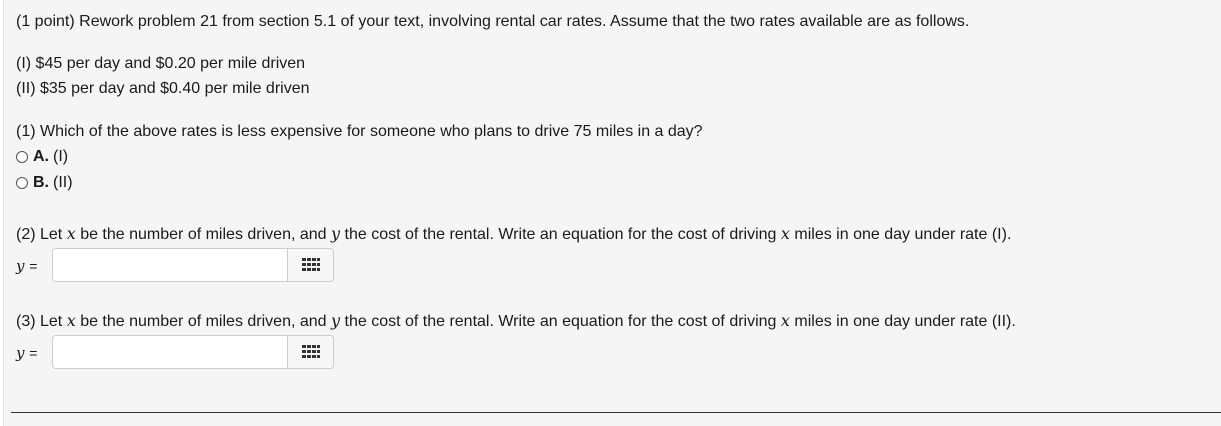 The height and width of the screenshot is (426, 1221). Describe the element at coordinates (33, 266) in the screenshot. I see `answer-1-equals: =` at that location.